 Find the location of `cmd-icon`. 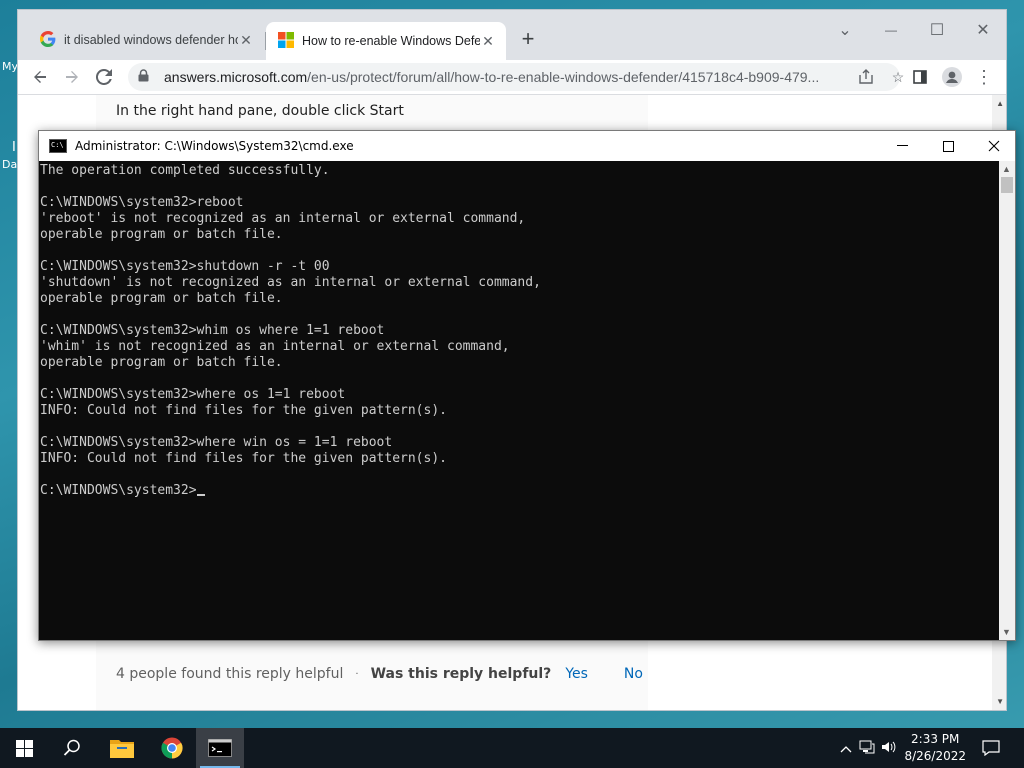

cmd-icon is located at coordinates (220, 748).